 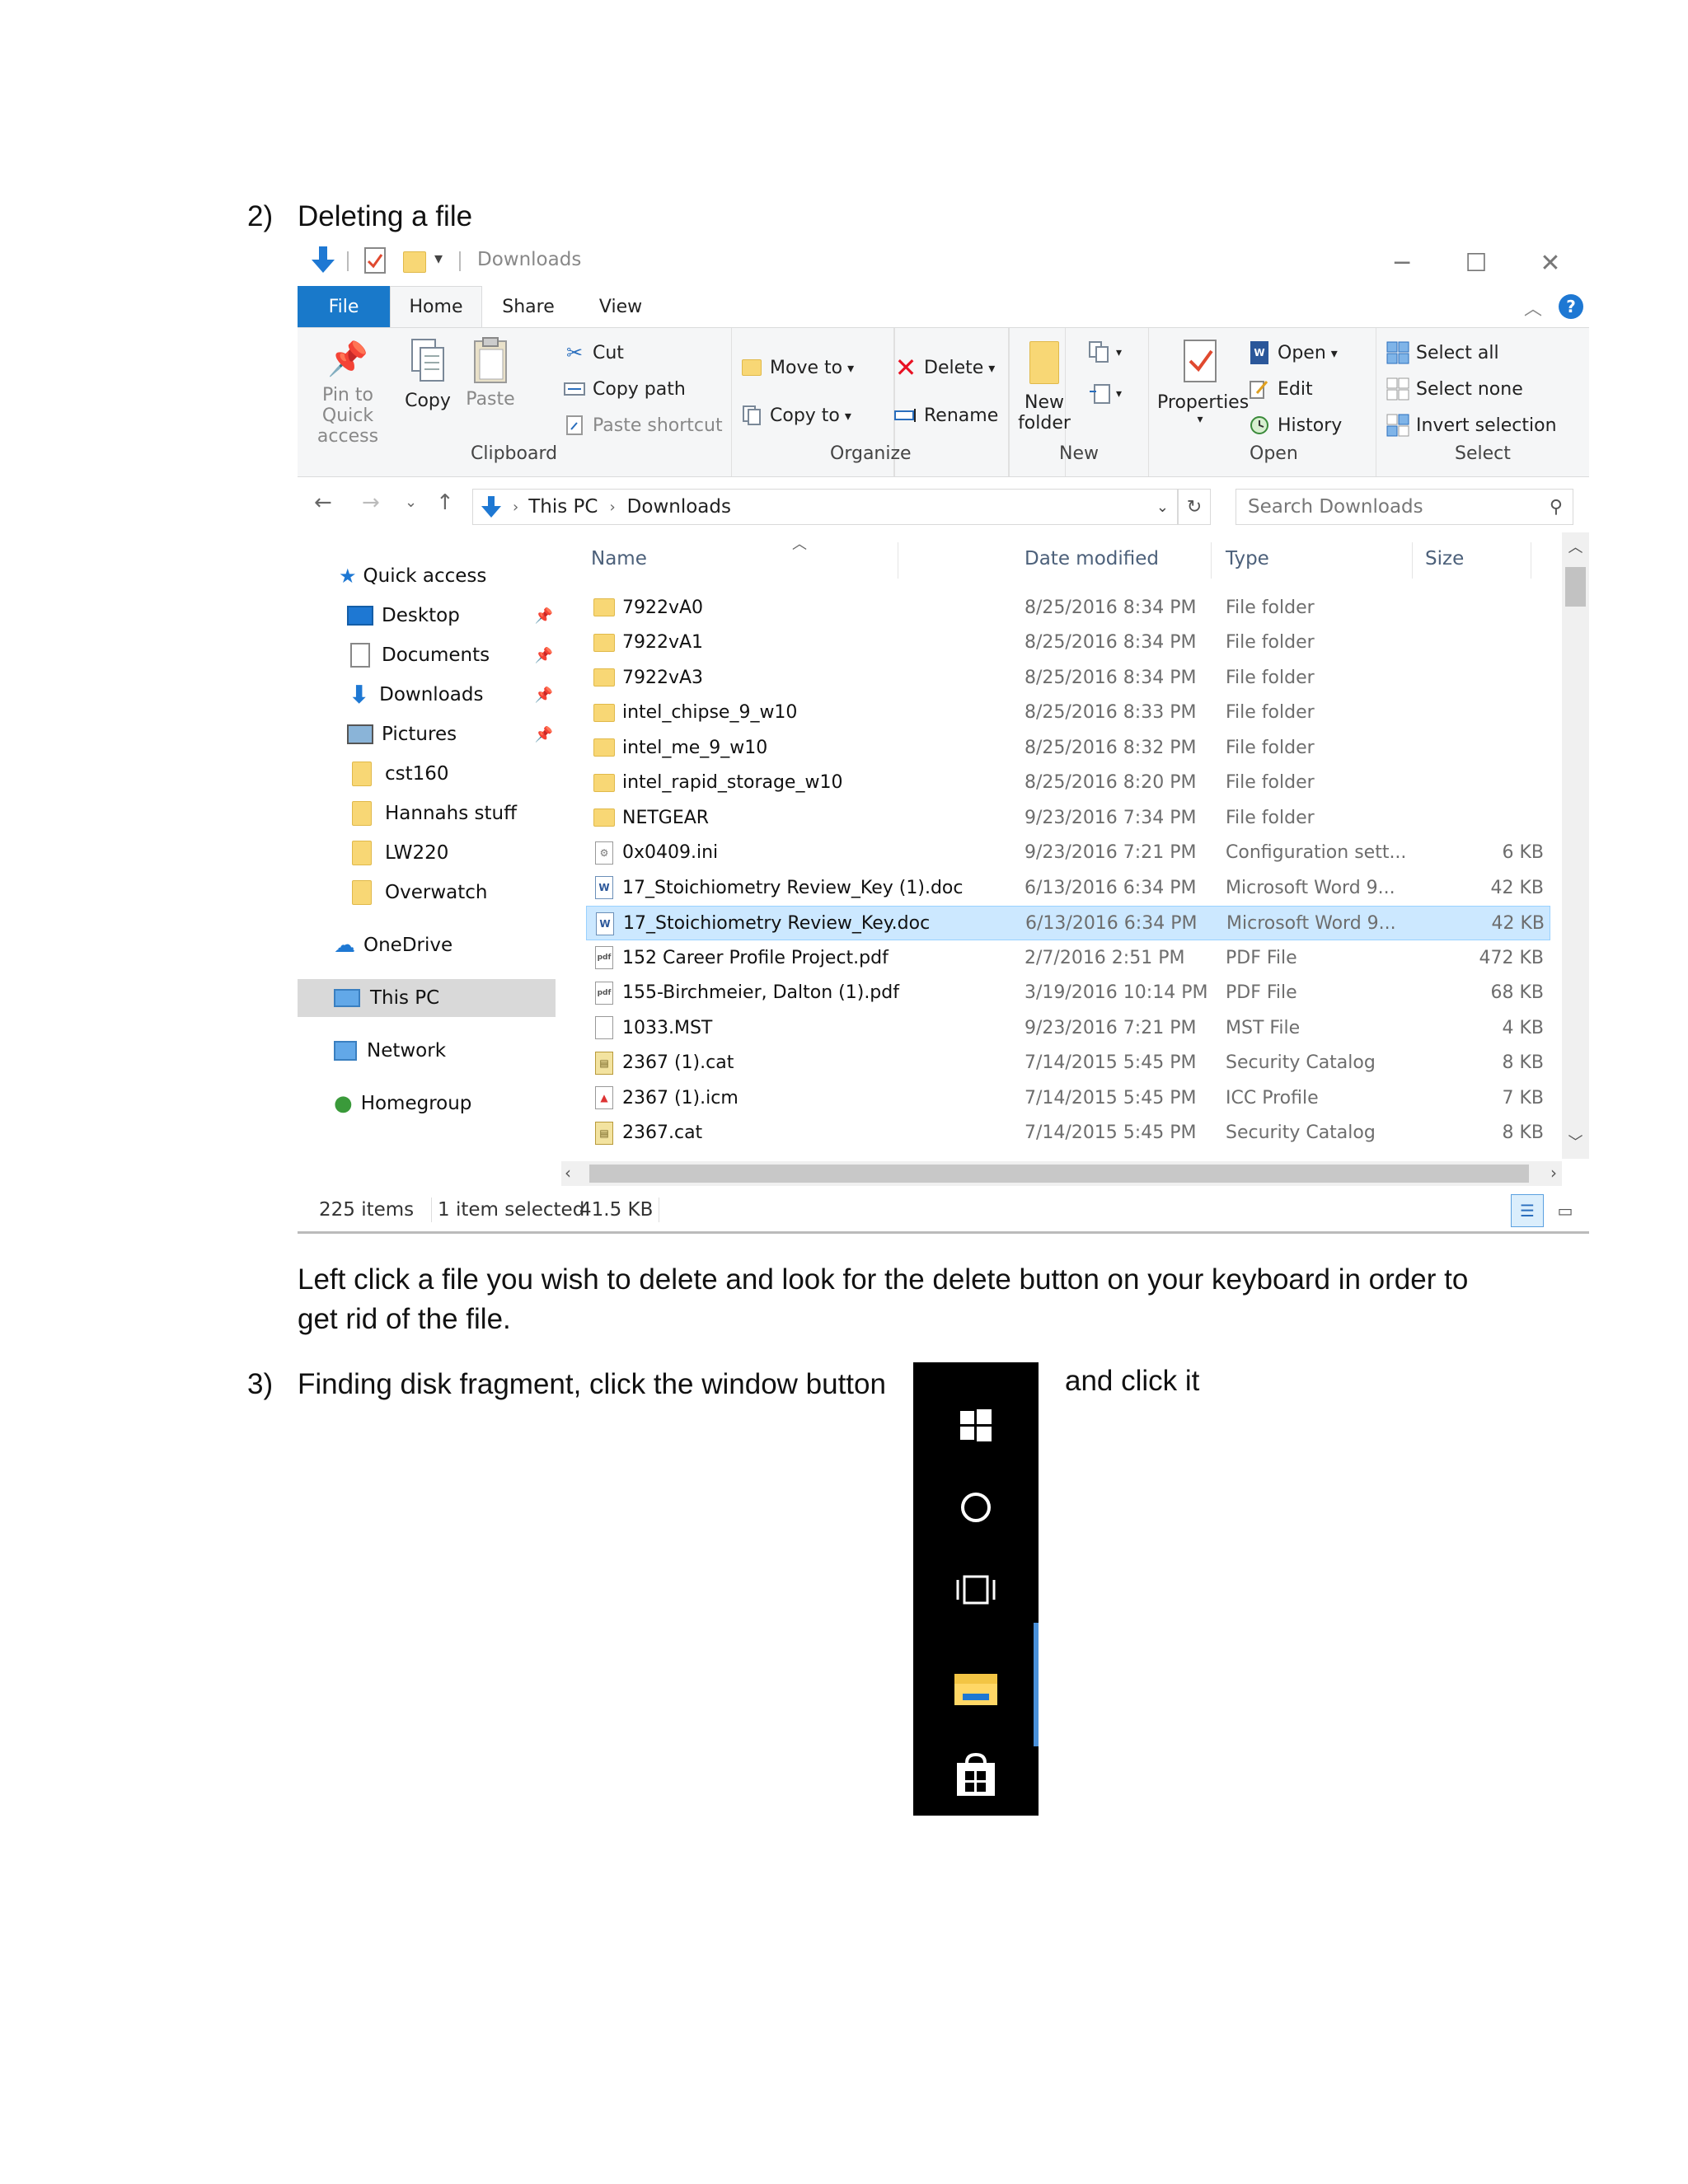 I want to click on file-row: 7922vA0 8/25/2016 8:34 PM File folder, so click(x=1068, y=607).